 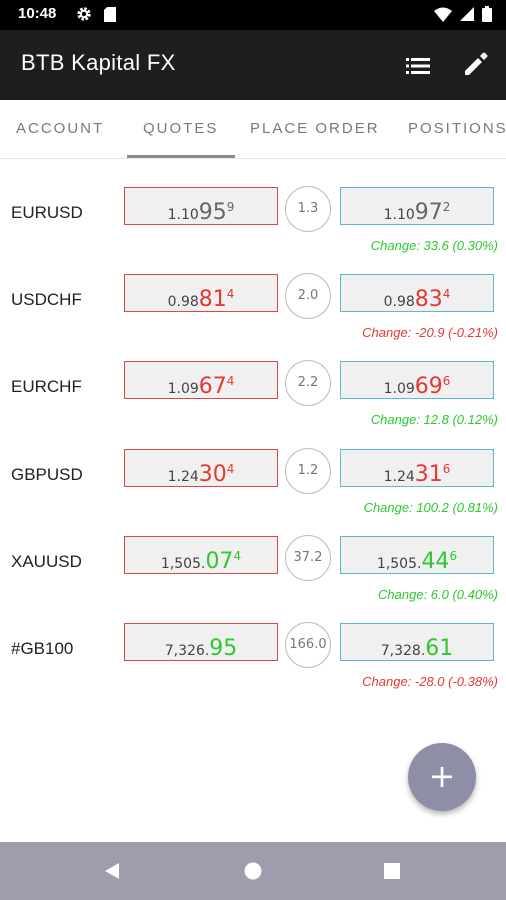 I want to click on change-text: Change: -20.9 (-0.21%), so click(x=430, y=333).